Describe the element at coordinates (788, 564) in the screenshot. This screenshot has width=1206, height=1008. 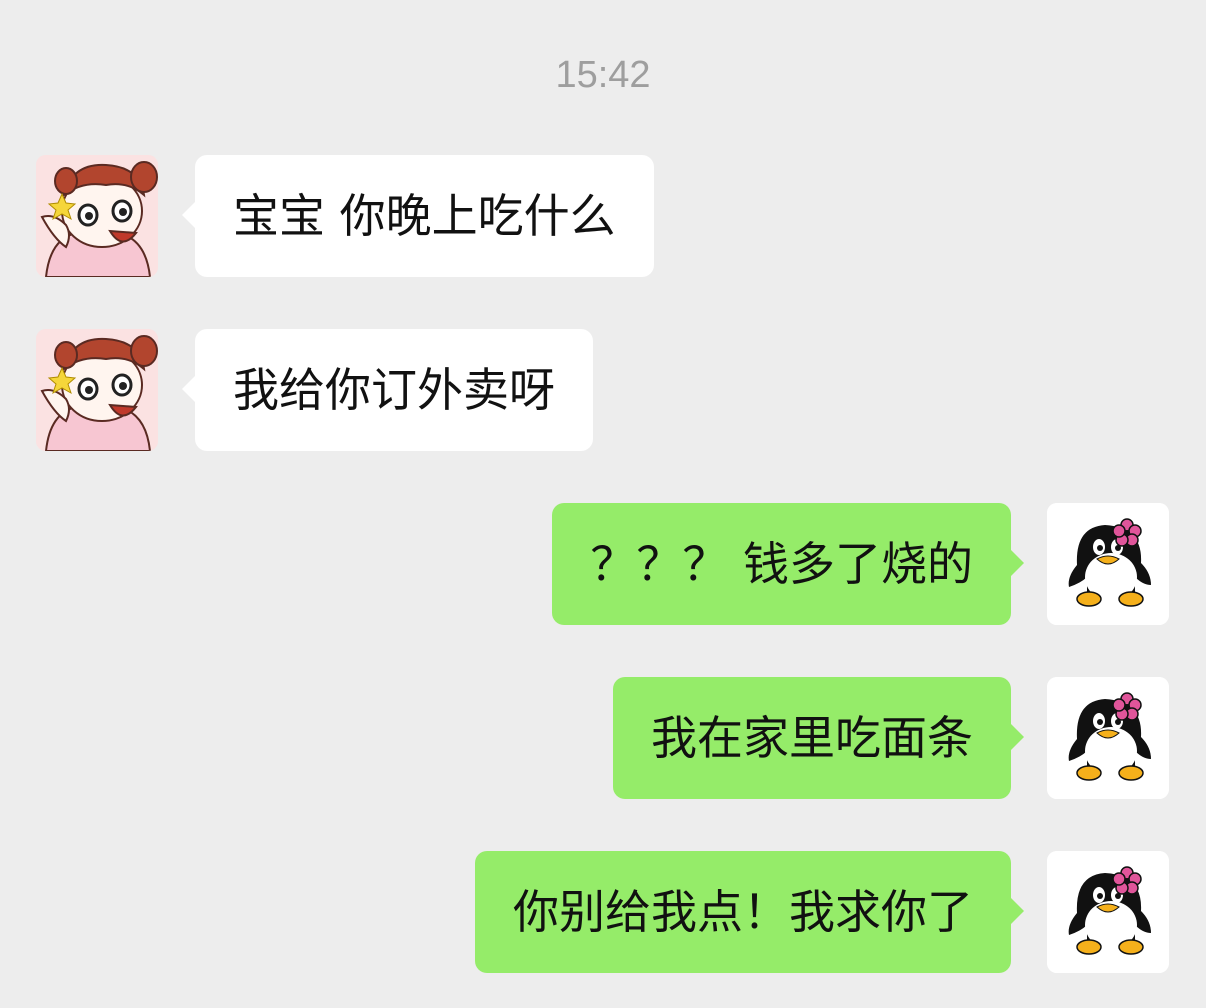
I see `message-bubble-outgoing: ？？？ 钱多了烧的` at that location.